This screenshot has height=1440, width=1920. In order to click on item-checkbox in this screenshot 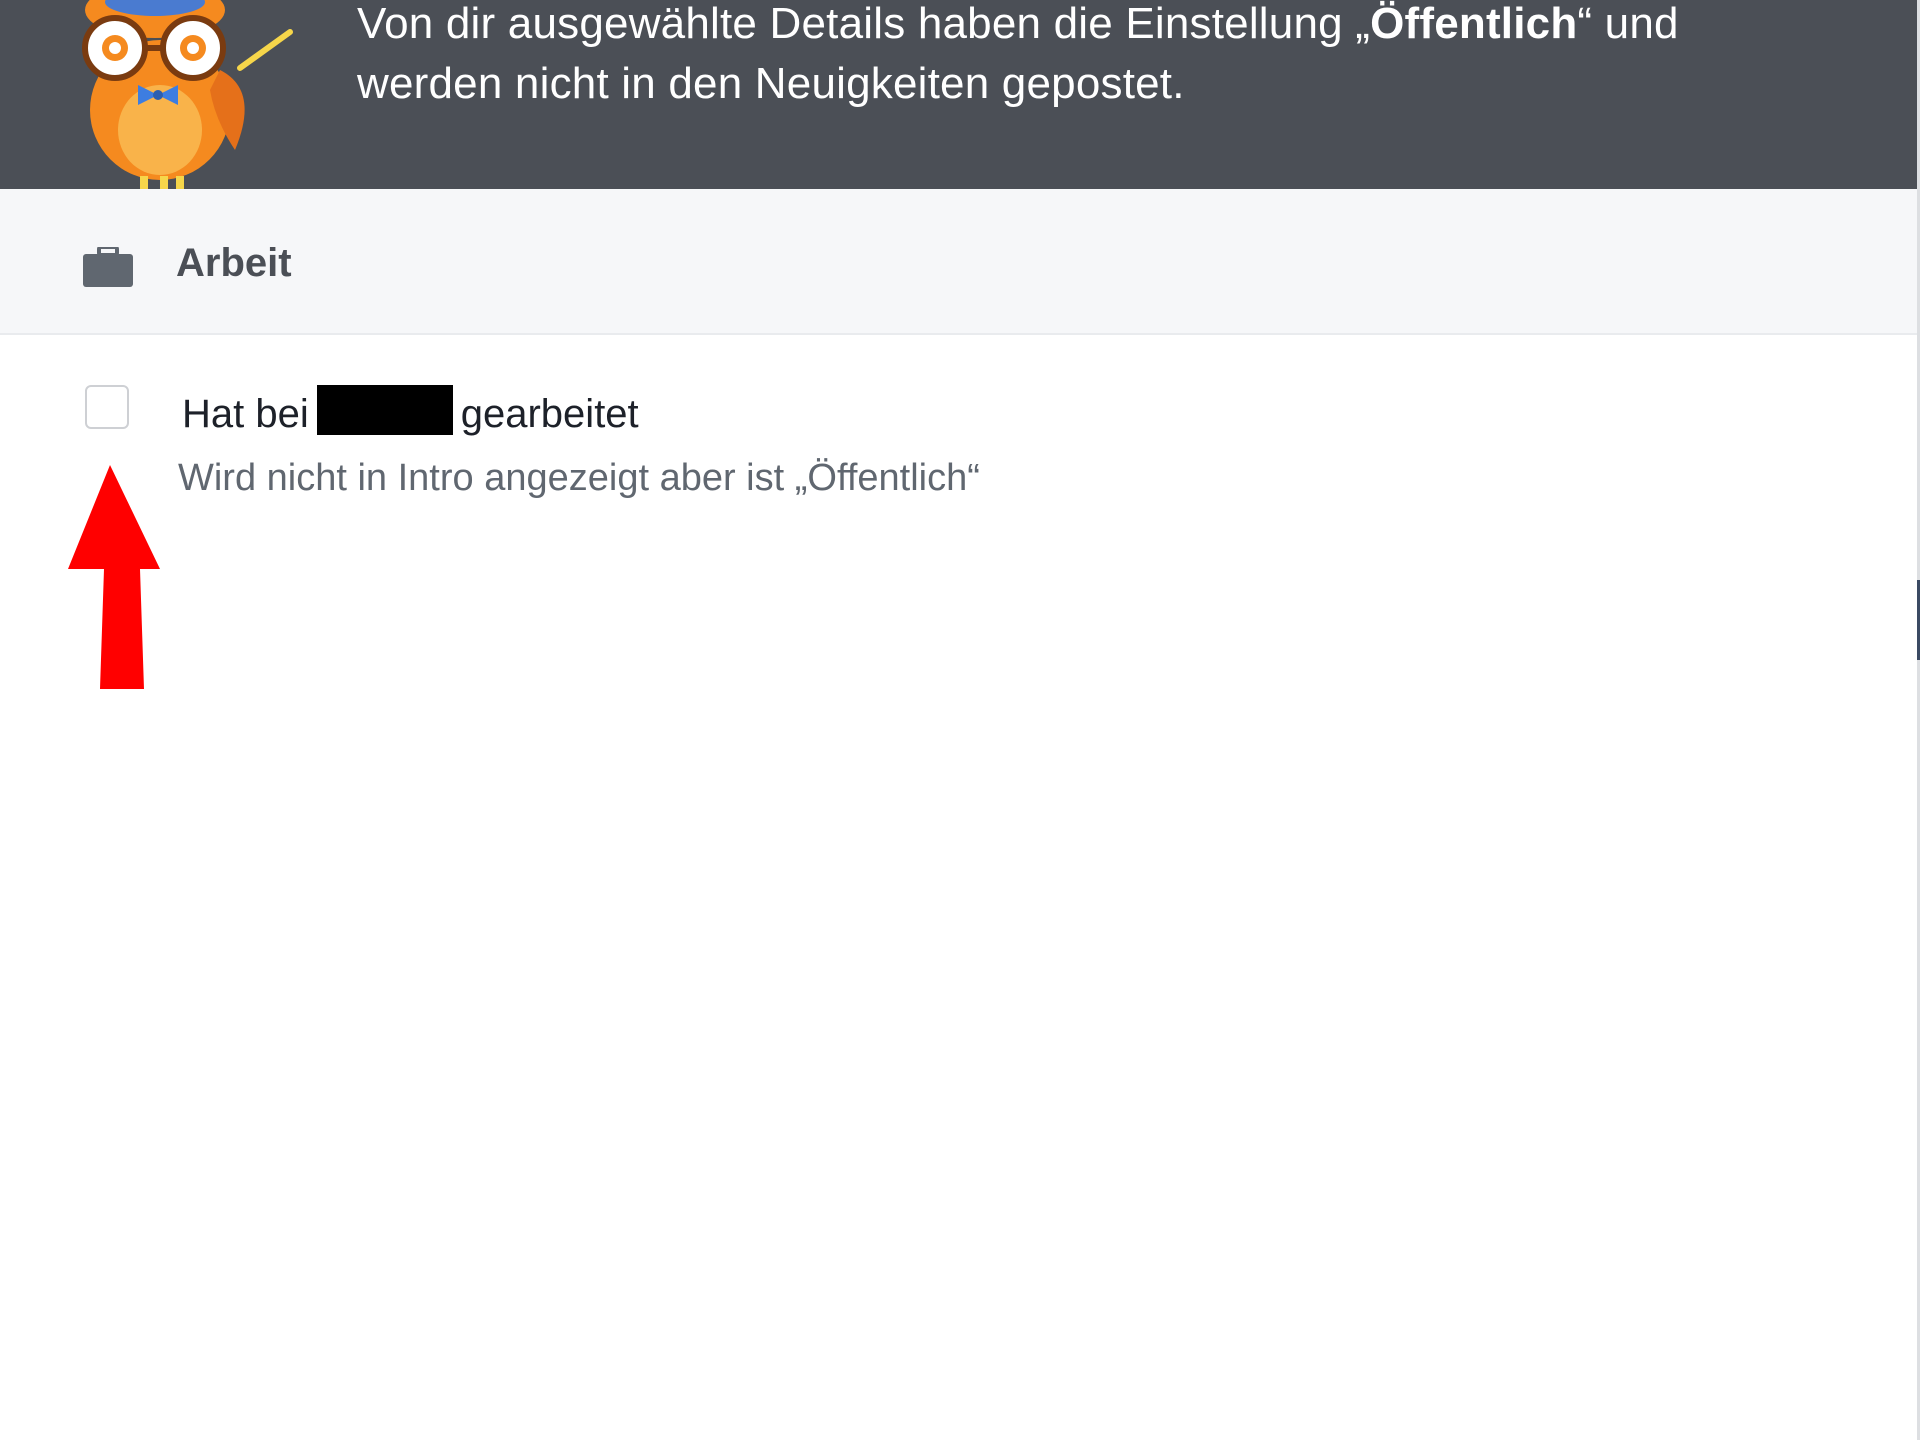, I will do `click(107, 407)`.